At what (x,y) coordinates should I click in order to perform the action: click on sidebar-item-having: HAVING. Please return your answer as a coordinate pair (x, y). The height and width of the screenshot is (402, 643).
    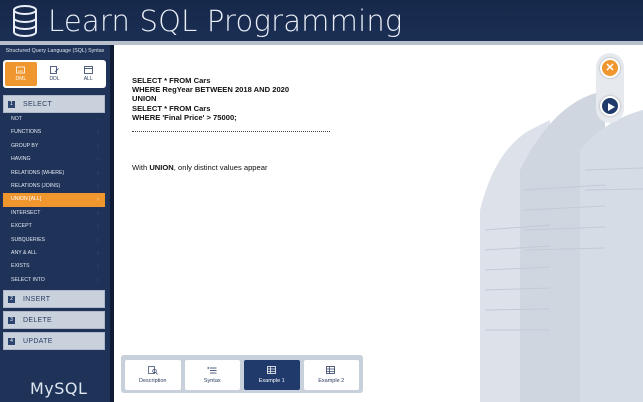
    Looking at the image, I should click on (54, 160).